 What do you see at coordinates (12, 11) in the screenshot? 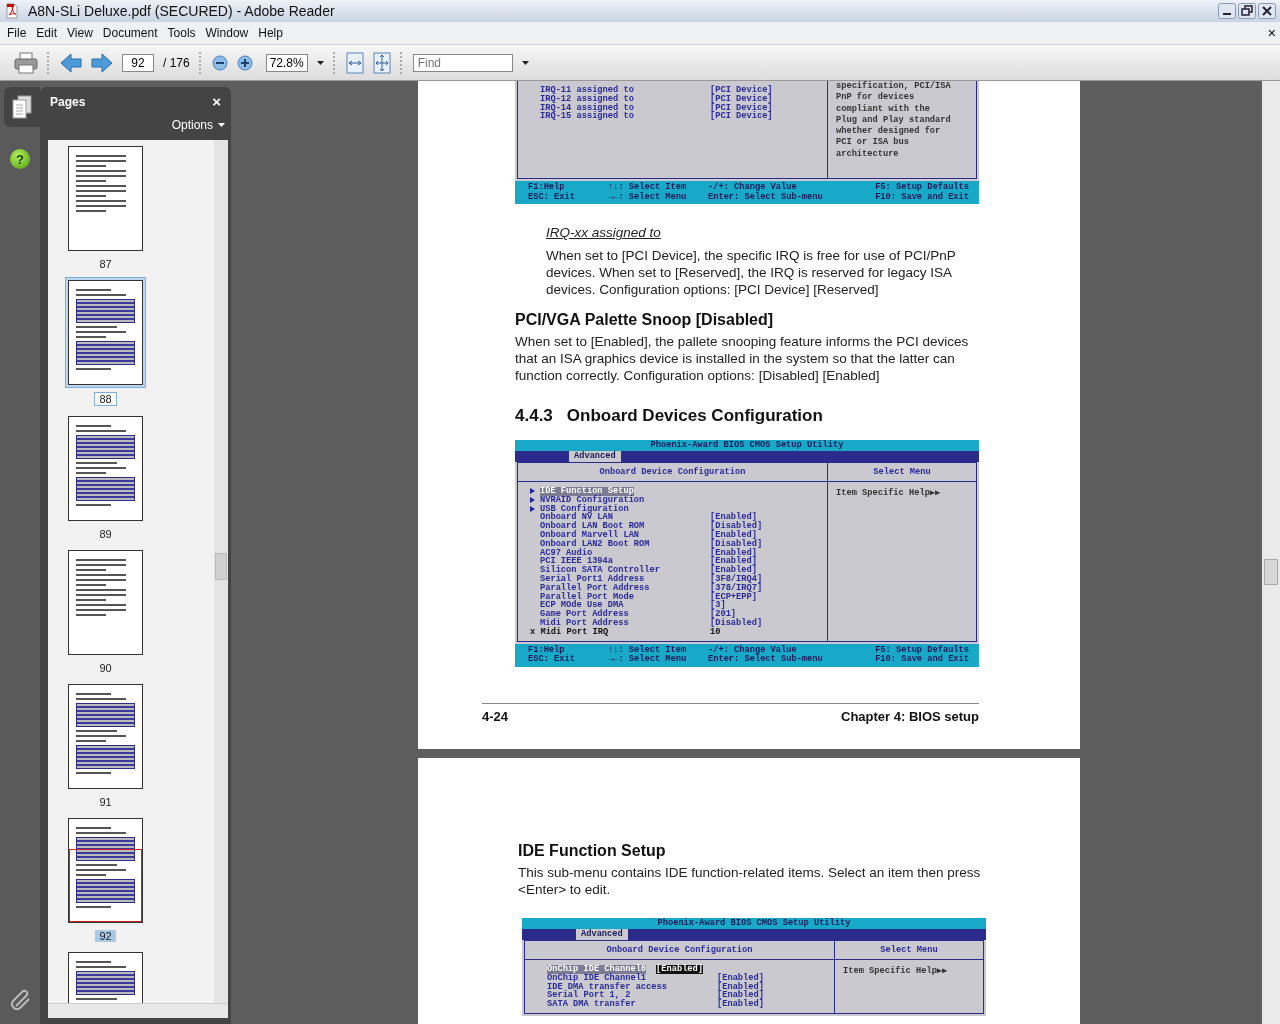
I see `pdf-file-icon` at bounding box center [12, 11].